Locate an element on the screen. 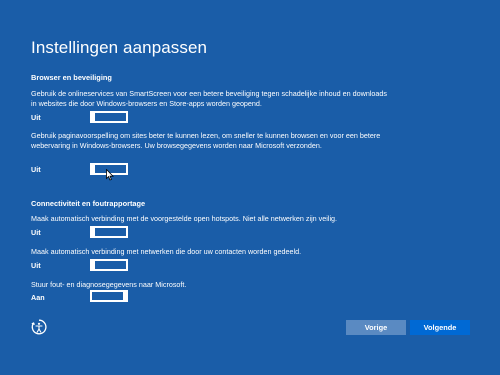 The height and width of the screenshot is (375, 500). page-title: Instellingen aanpassen is located at coordinates (119, 47).